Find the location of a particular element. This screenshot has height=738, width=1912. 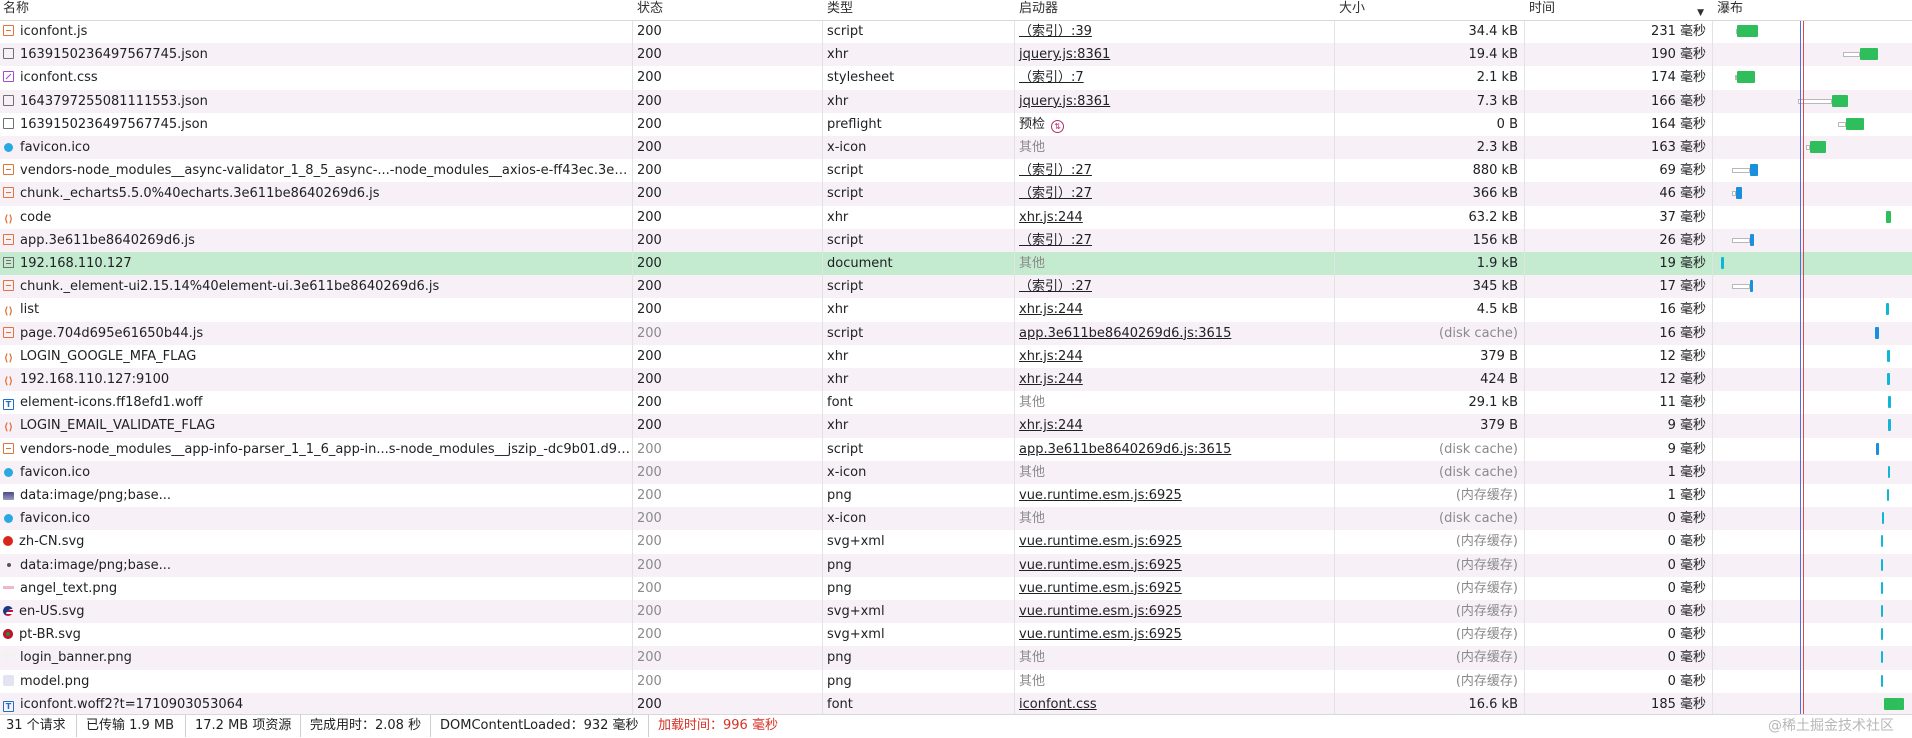

header-size: 大小 is located at coordinates (1430, 10).